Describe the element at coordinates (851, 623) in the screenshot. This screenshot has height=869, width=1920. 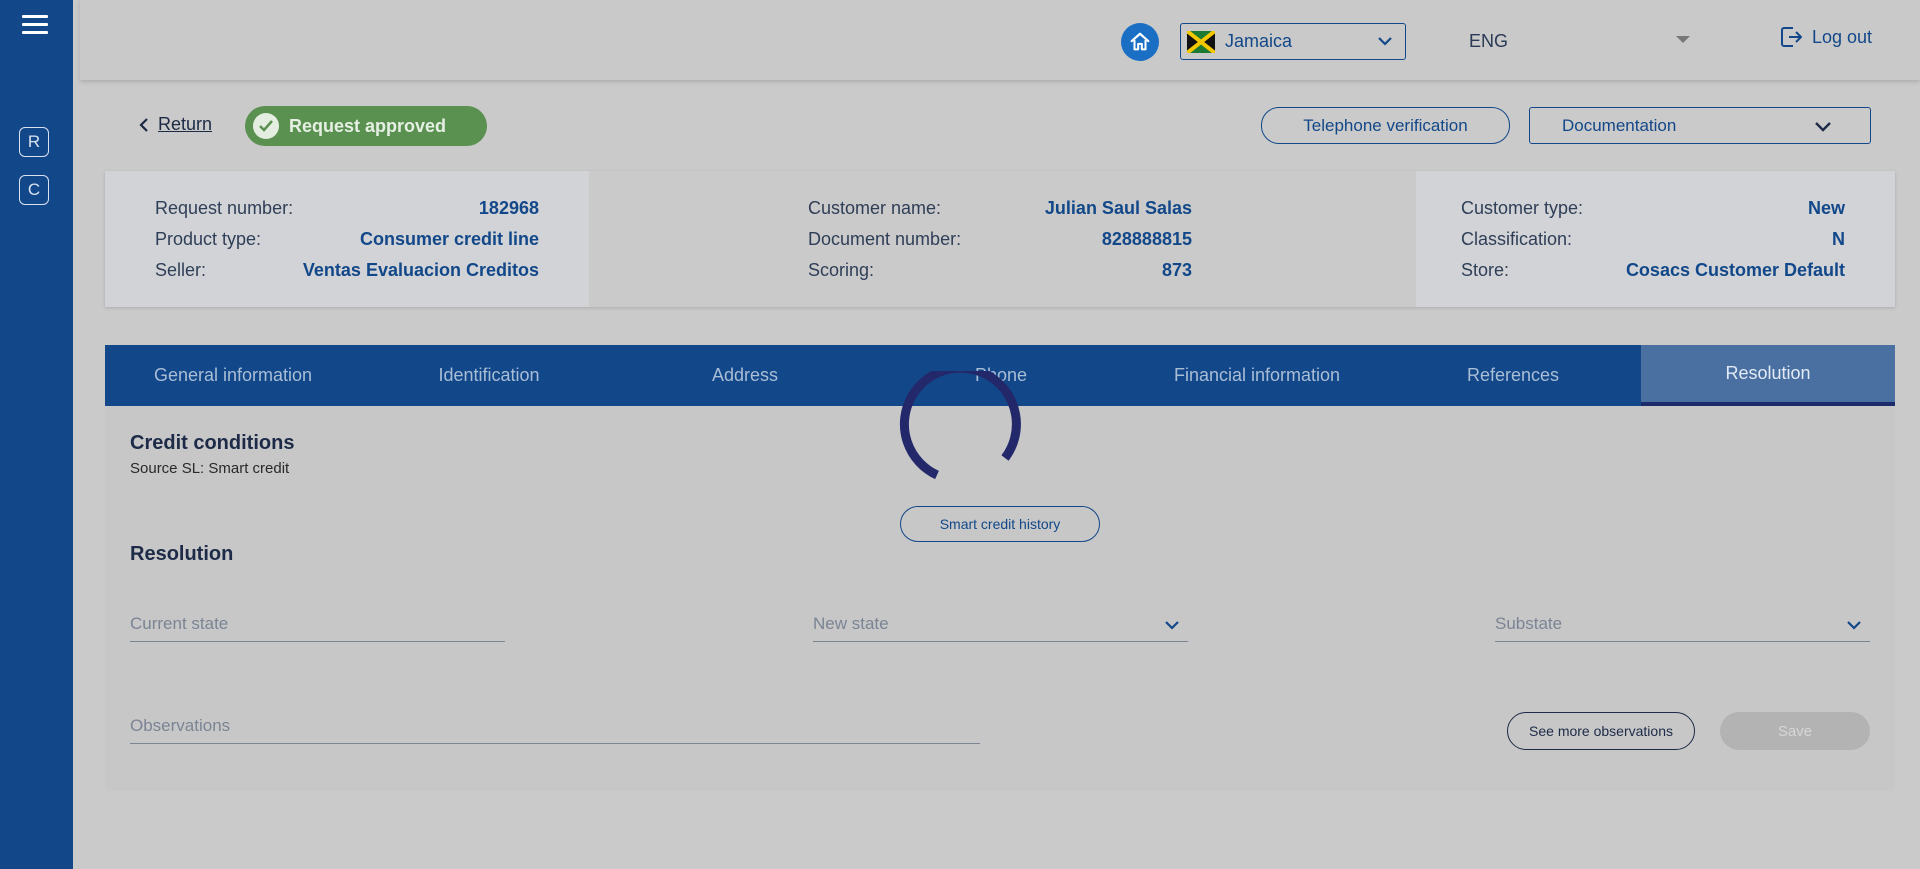
I see `new-state-placeholder: New state` at that location.